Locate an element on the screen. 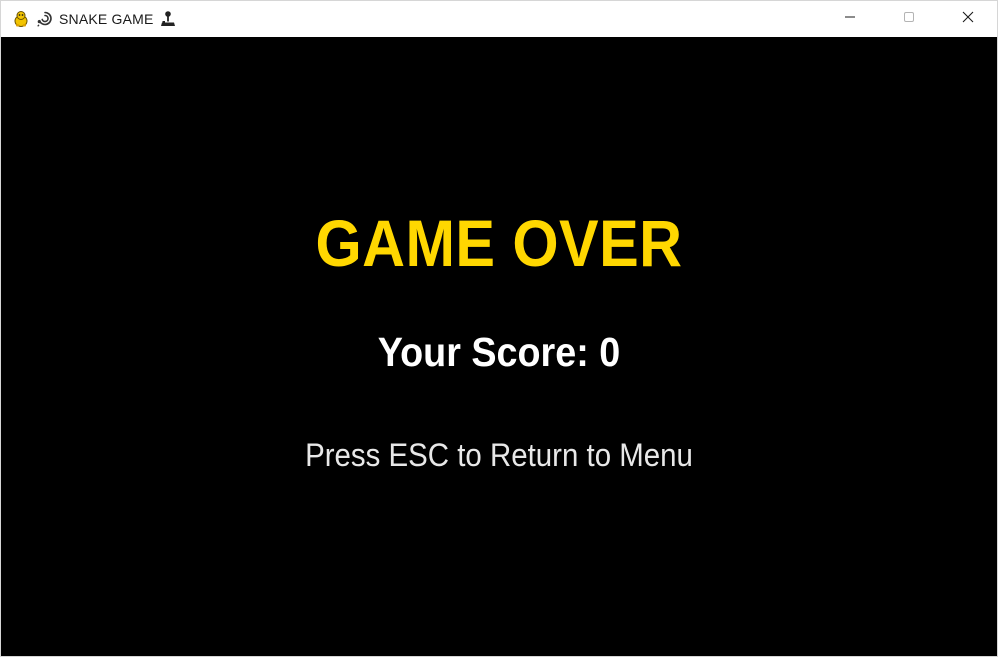 This screenshot has width=998, height=657. close-icon is located at coordinates (968, 19).